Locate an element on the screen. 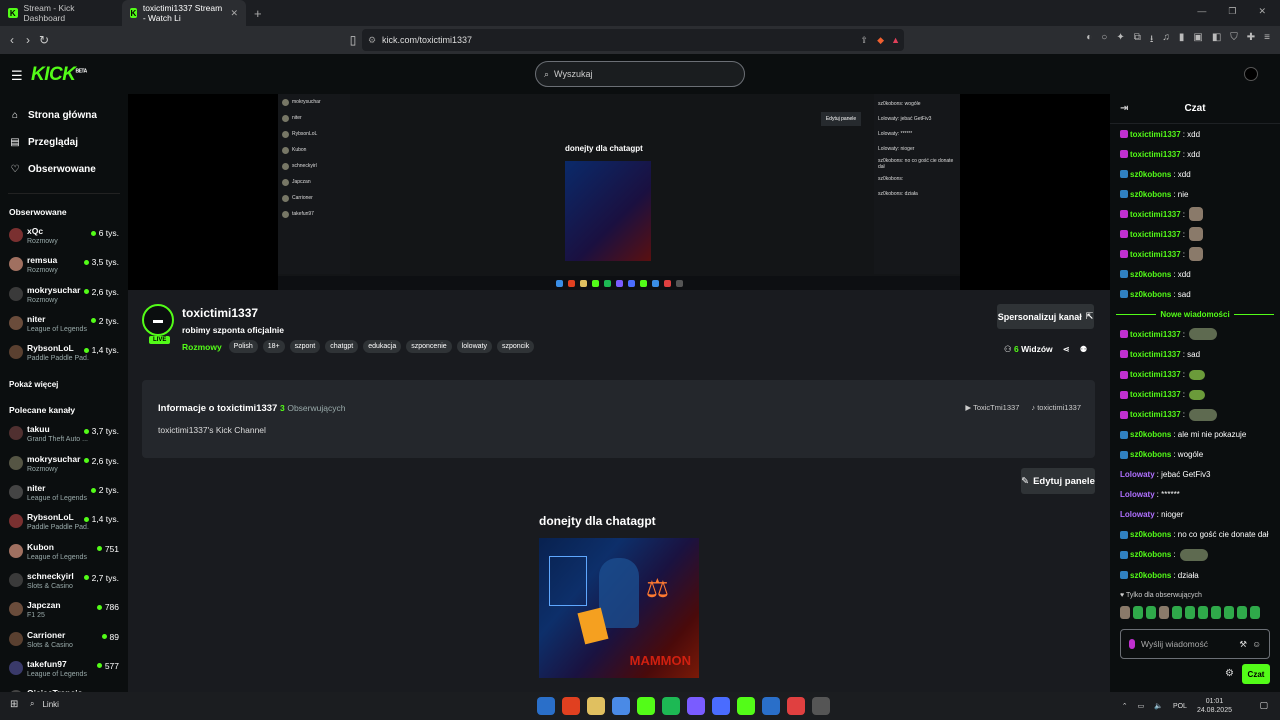 The width and height of the screenshot is (1280, 720). restore-icon: ❐ is located at coordinates (1232, 11).